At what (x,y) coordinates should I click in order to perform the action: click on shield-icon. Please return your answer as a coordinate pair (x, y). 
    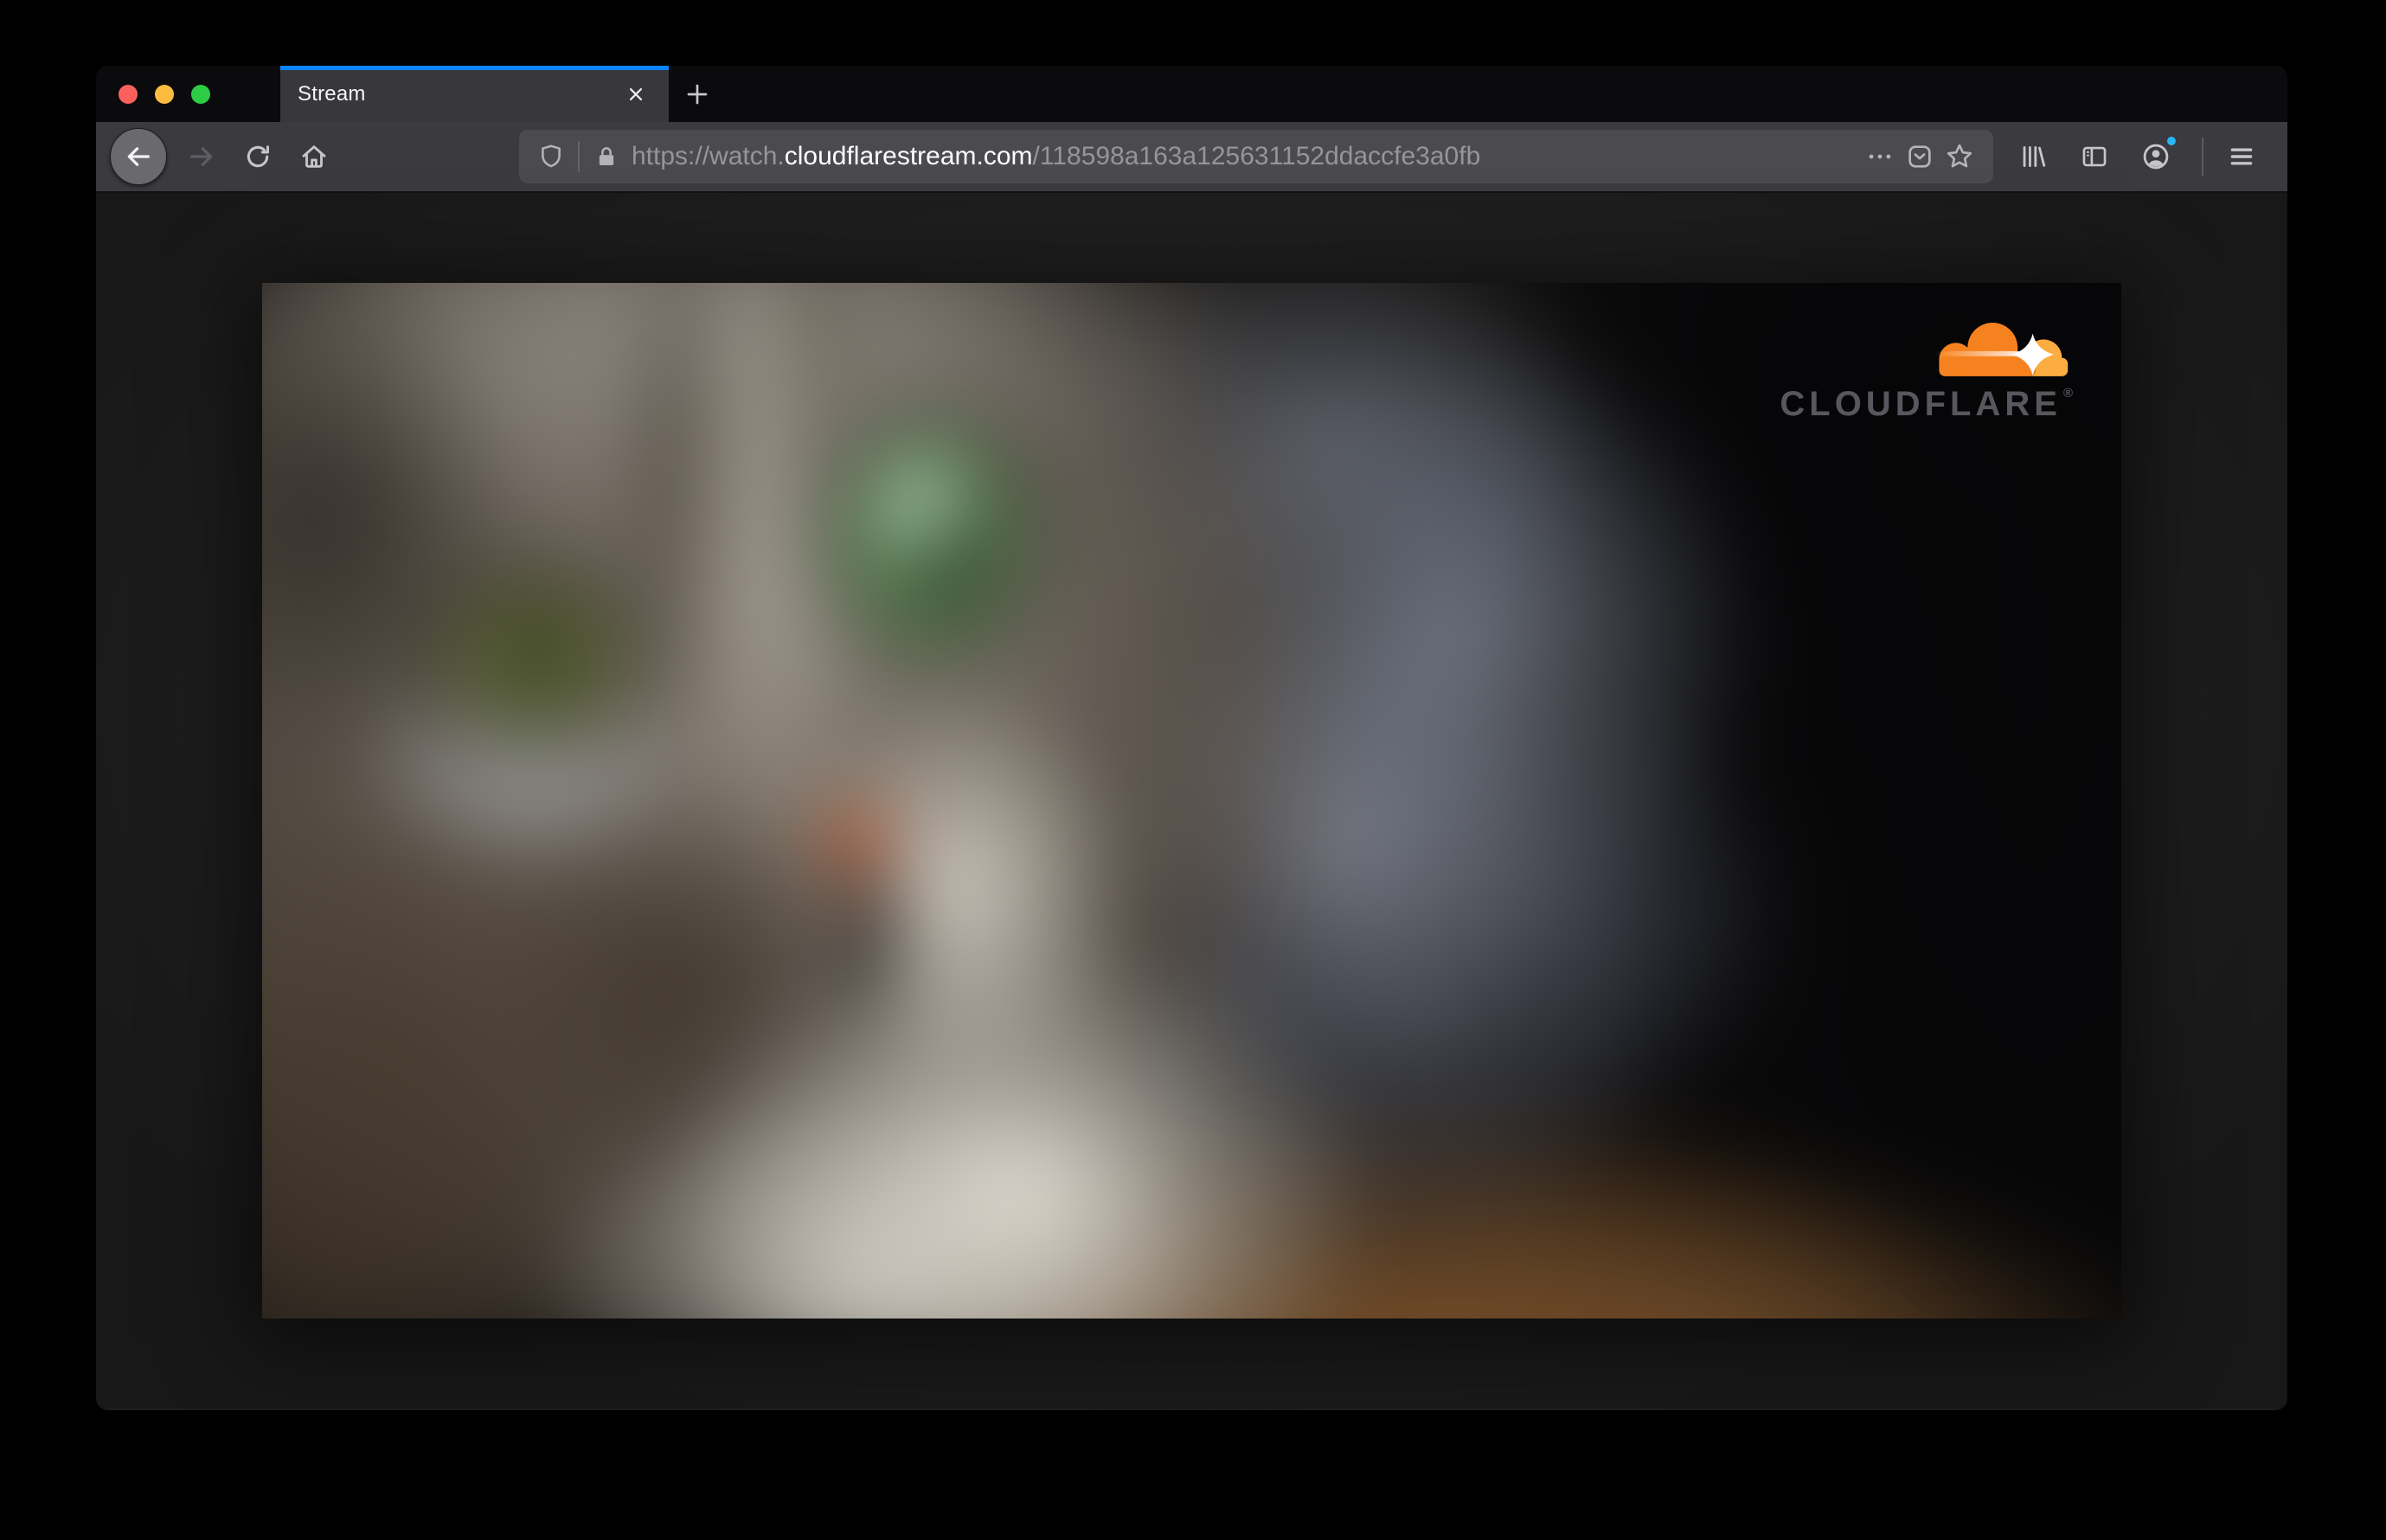
    Looking at the image, I should click on (551, 156).